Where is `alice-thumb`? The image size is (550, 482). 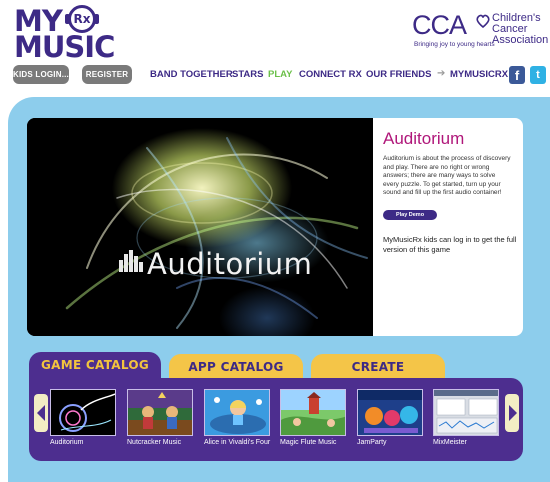 alice-thumb is located at coordinates (237, 412).